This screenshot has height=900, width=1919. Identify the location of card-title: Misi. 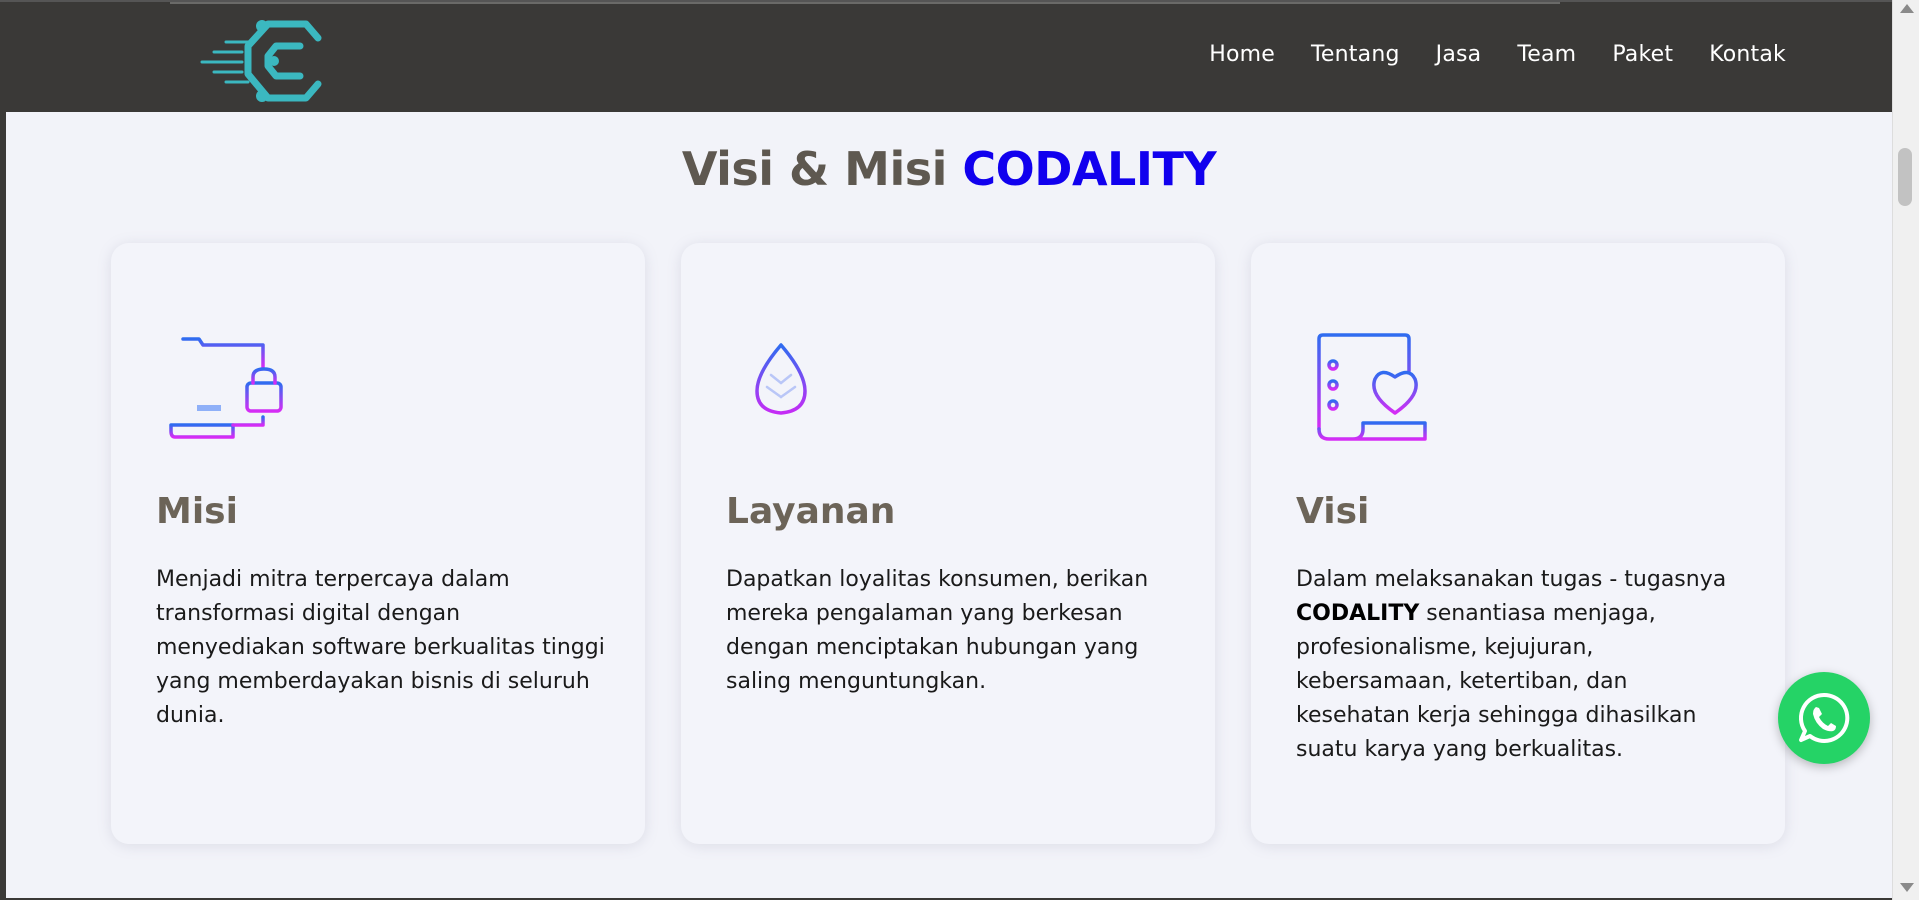
(197, 511).